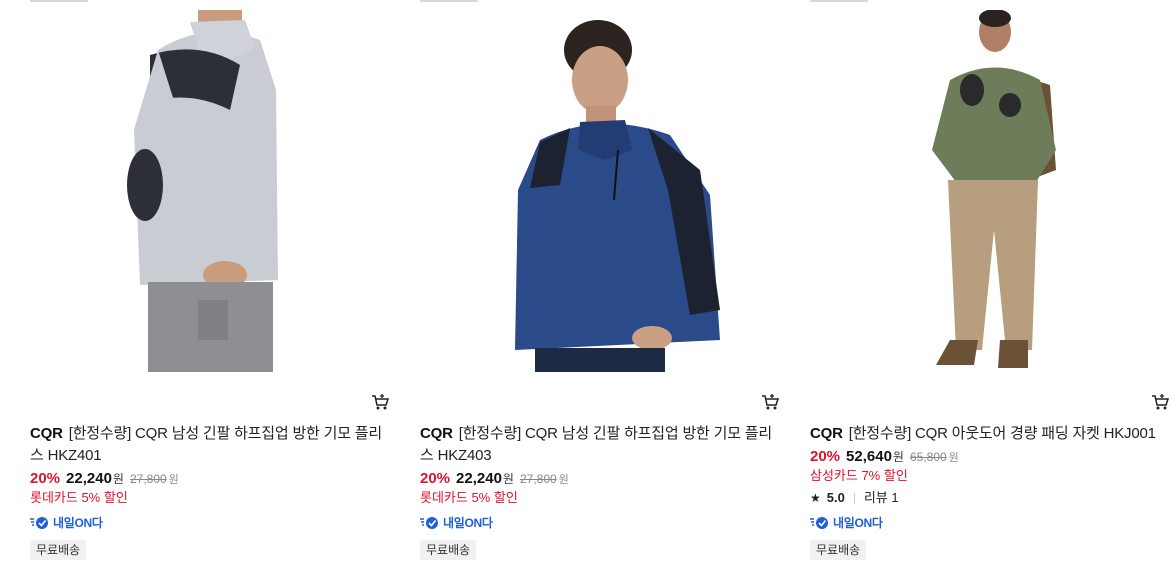 The height and width of the screenshot is (576, 1176). I want to click on rating-row: ★ 5.0 리뷰 1, so click(854, 498).